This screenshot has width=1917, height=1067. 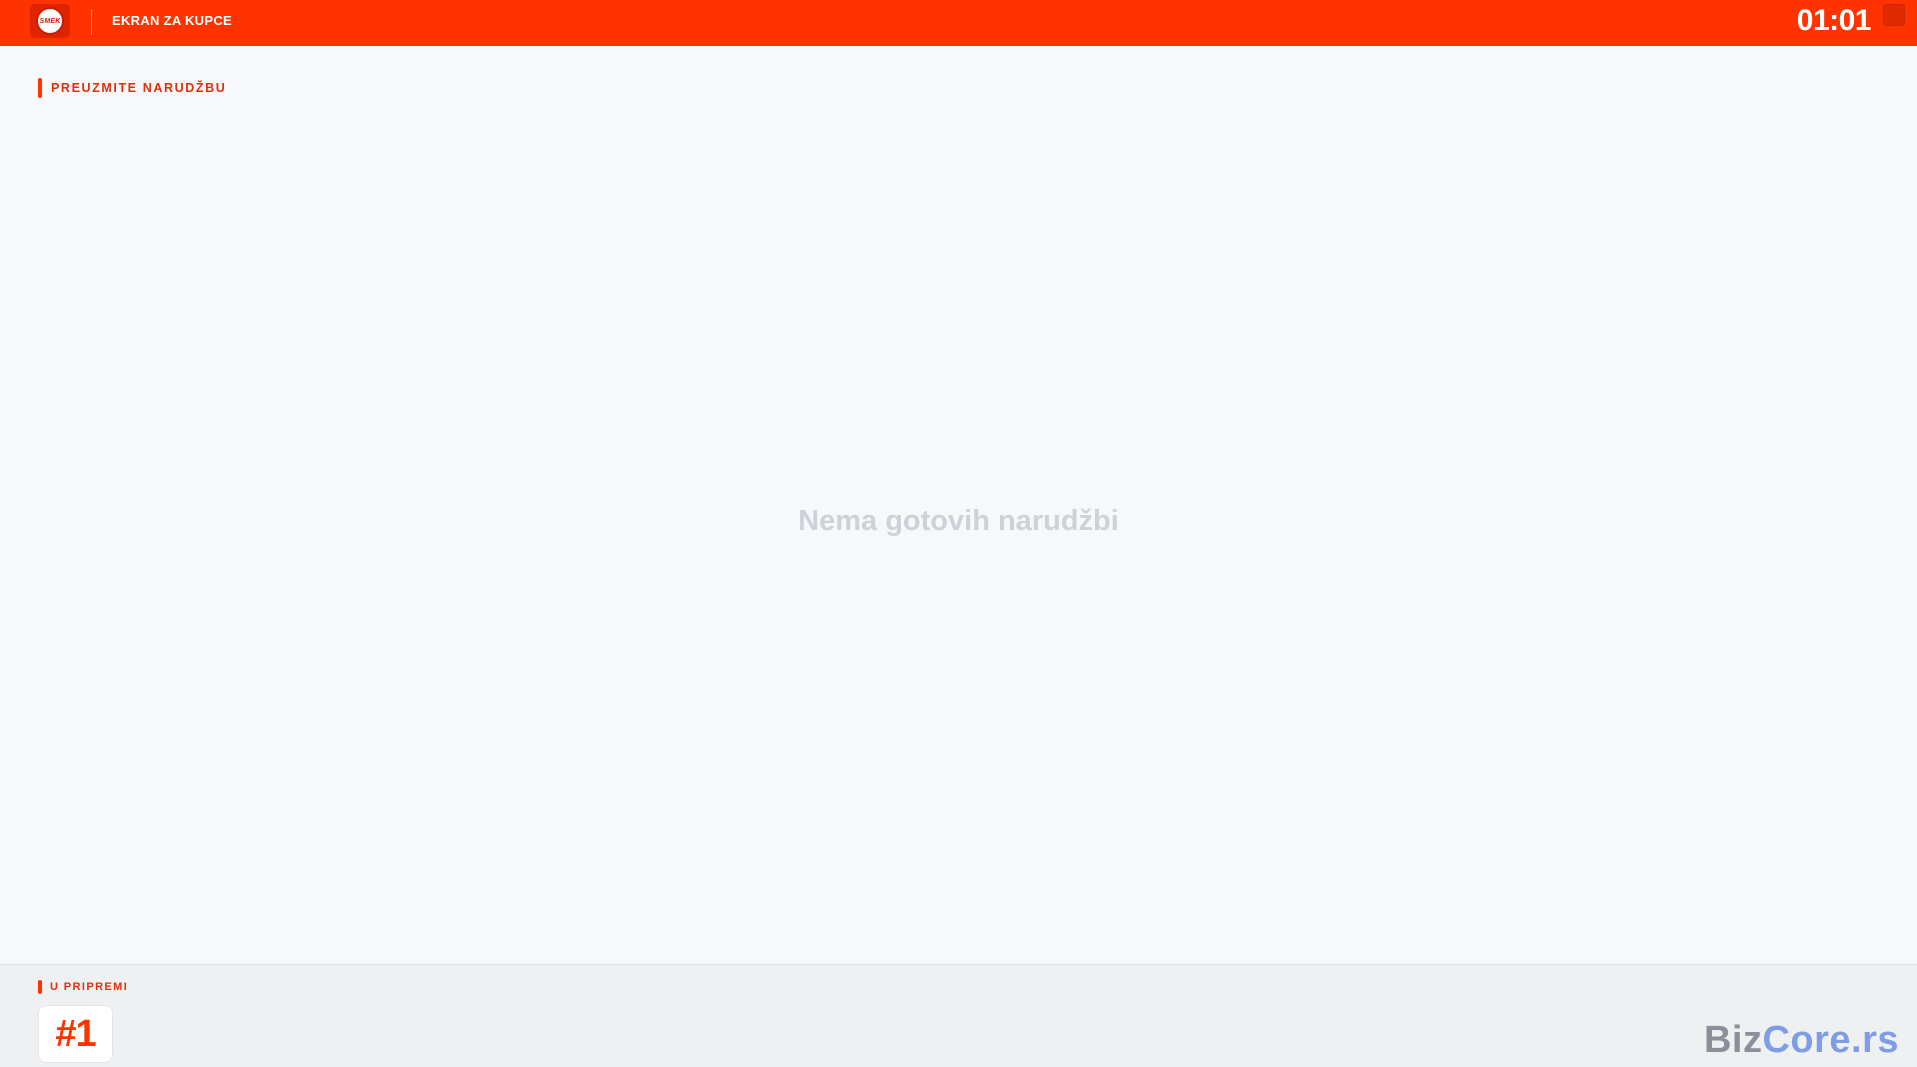 What do you see at coordinates (139, 88) in the screenshot?
I see `ready-orders-label: PREUZMITE NARUDŽBU` at bounding box center [139, 88].